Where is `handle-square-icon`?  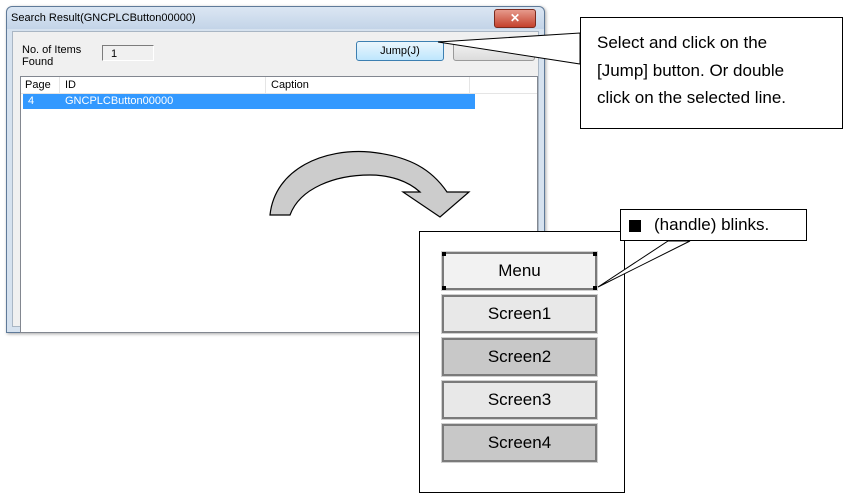 handle-square-icon is located at coordinates (635, 226).